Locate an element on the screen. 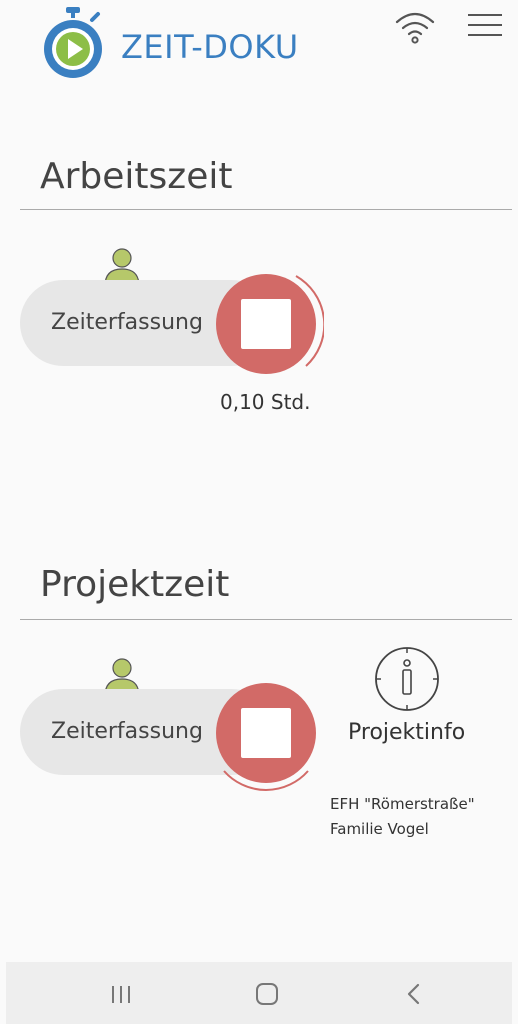 This screenshot has width=518, height=1024. system-navigation-bar is located at coordinates (259, 993).